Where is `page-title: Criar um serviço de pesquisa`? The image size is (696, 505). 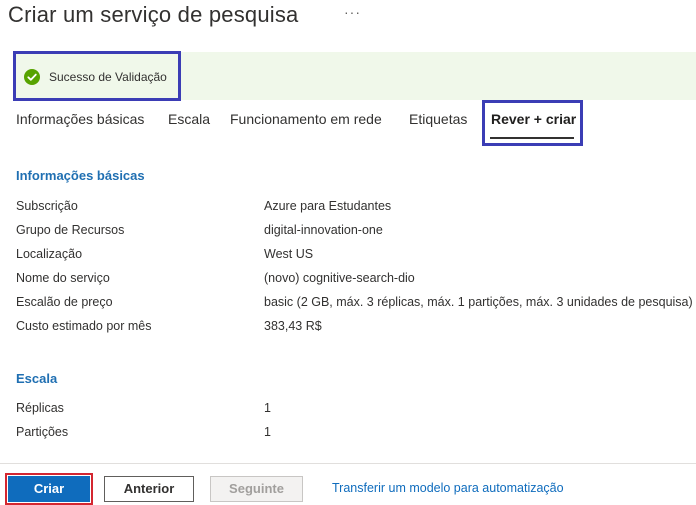 page-title: Criar um serviço de pesquisa is located at coordinates (153, 14).